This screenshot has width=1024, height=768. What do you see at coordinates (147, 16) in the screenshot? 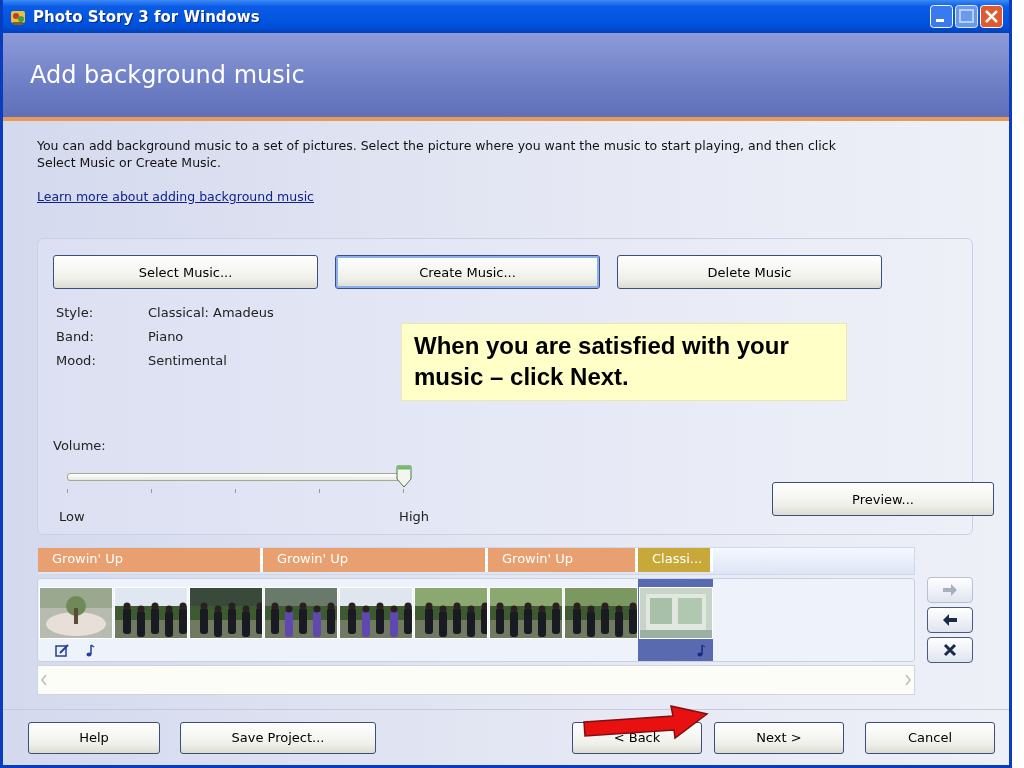
I see `window-title: Photo Story 3 for Windows` at bounding box center [147, 16].